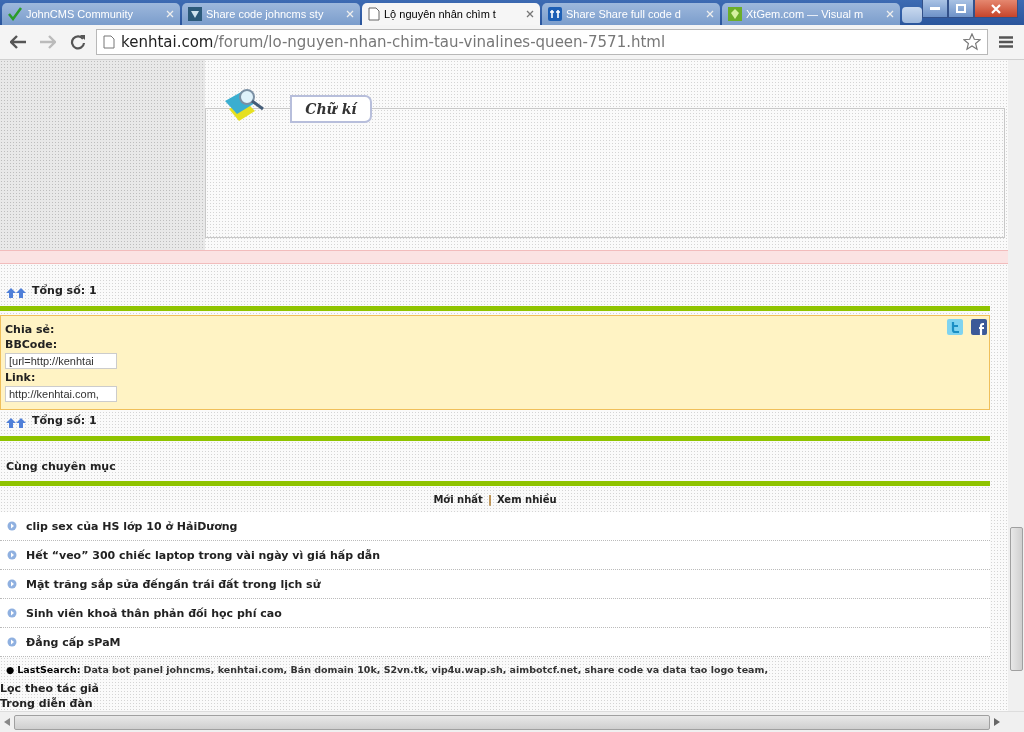 The width and height of the screenshot is (1024, 732). I want to click on topic-link: Hết “veo” 300 chiếc laptop trong vài ngày vì giá hấp dẫn, so click(203, 555).